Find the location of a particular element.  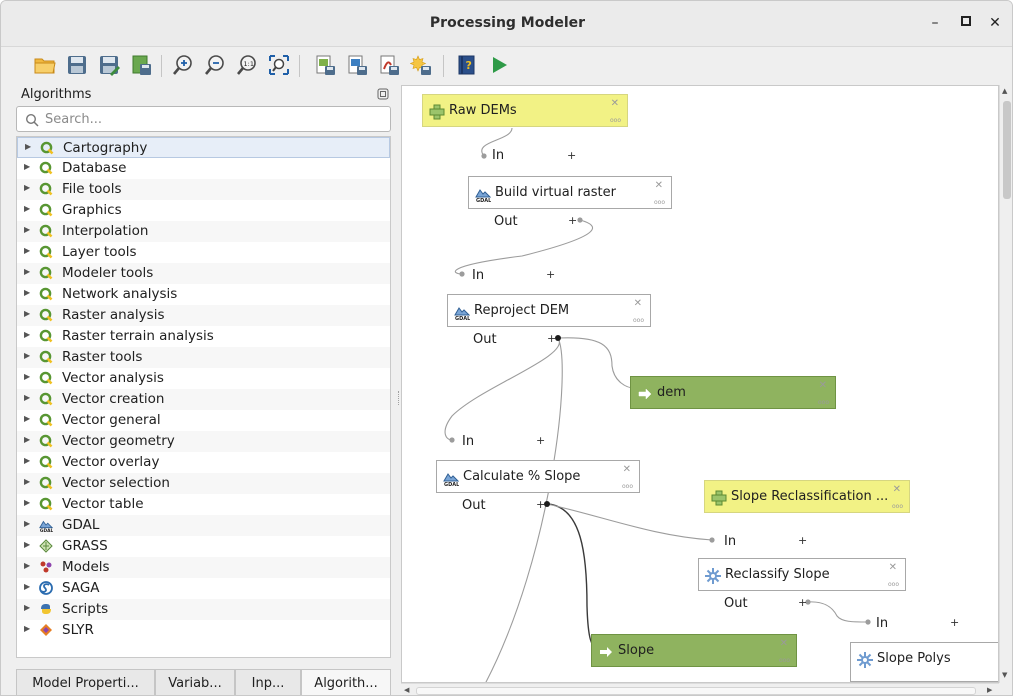

edit-help-button: ? is located at coordinates (467, 65).